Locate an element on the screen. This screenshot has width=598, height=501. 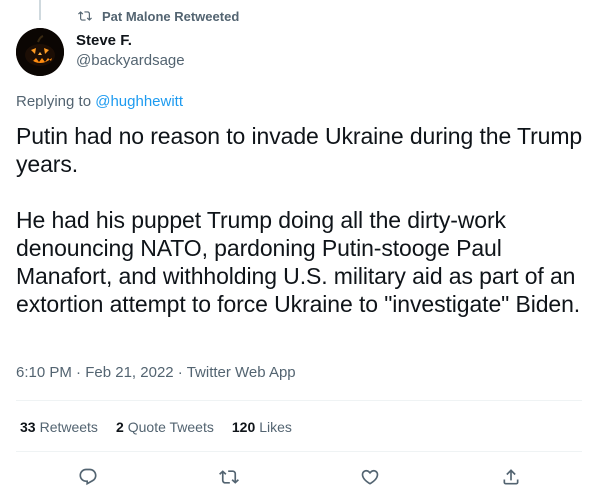
tweet-meta: 6:10 PM · Feb 21, 2022 · Twitter Web App is located at coordinates (156, 372).